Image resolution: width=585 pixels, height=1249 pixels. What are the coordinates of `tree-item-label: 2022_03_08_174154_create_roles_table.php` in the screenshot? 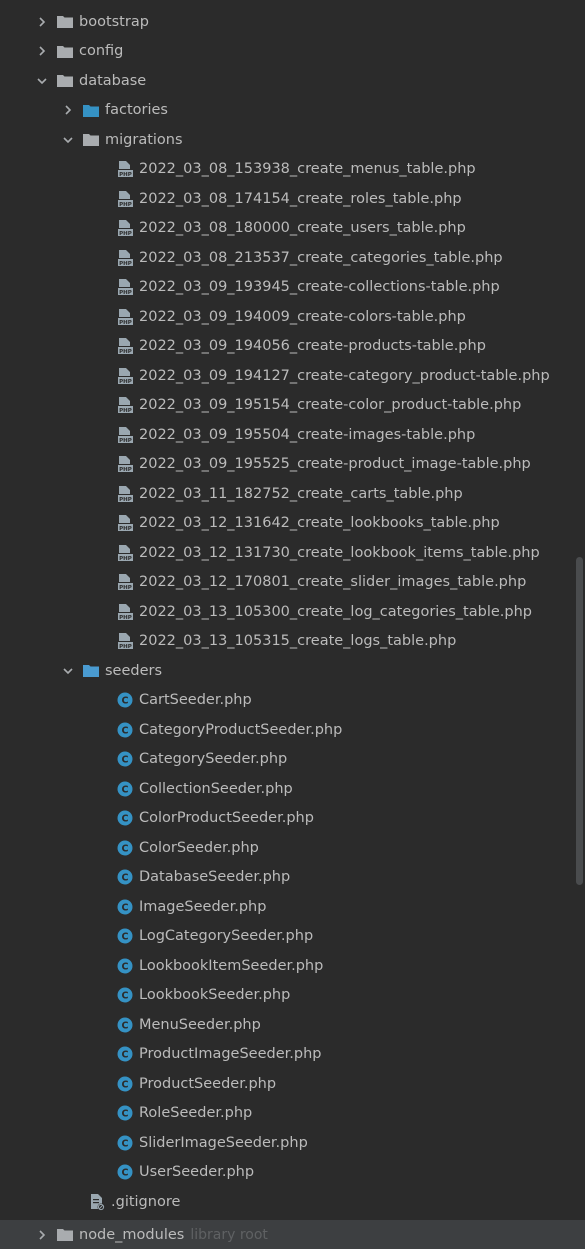 It's located at (300, 198).